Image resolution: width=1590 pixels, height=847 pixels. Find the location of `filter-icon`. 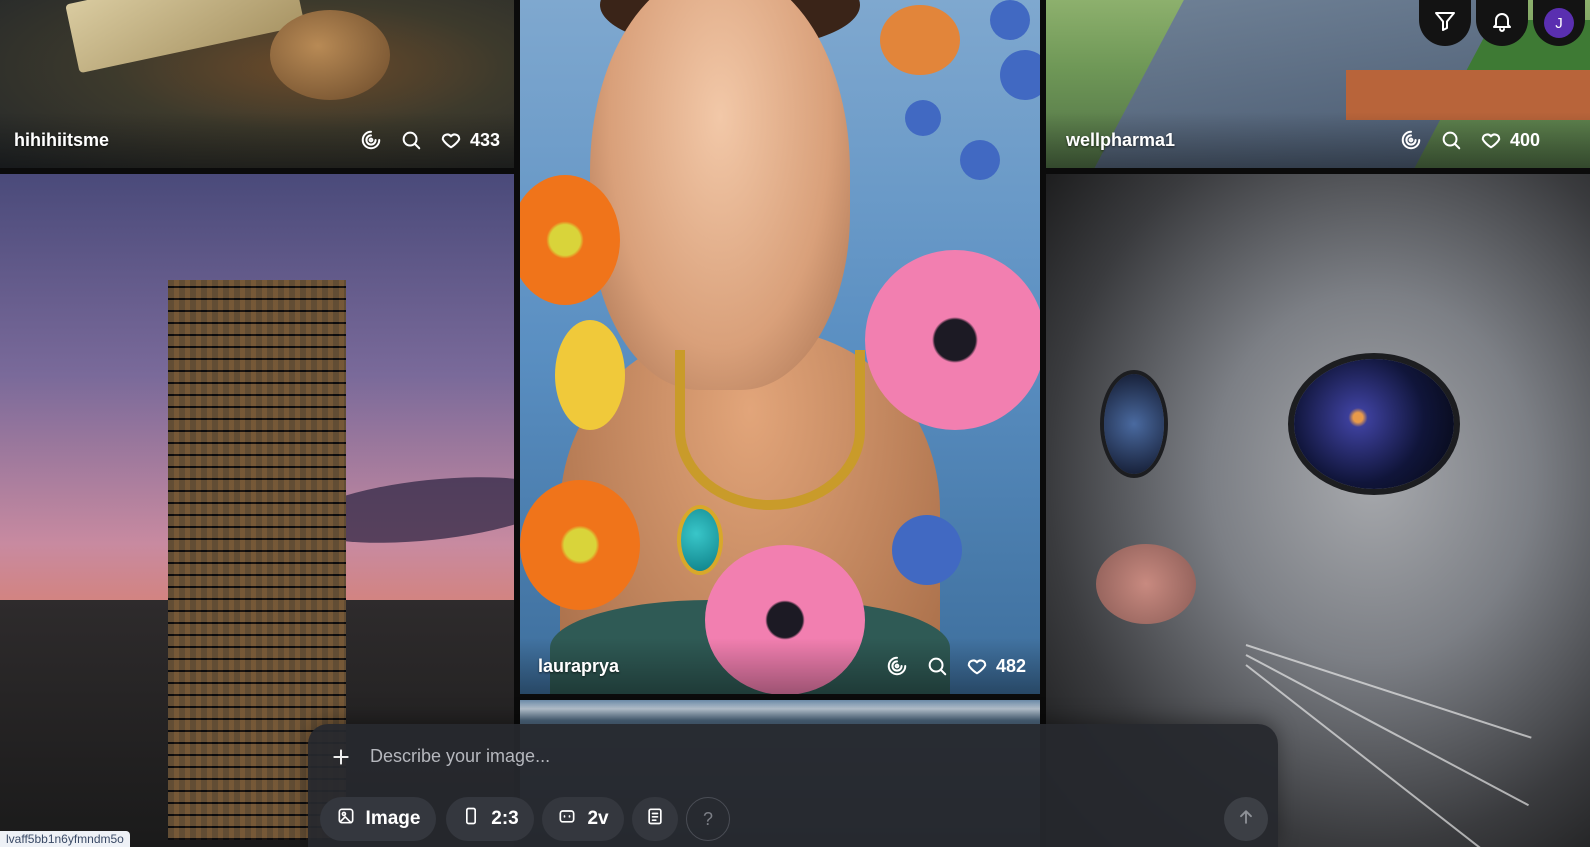

filter-icon is located at coordinates (1445, 23).